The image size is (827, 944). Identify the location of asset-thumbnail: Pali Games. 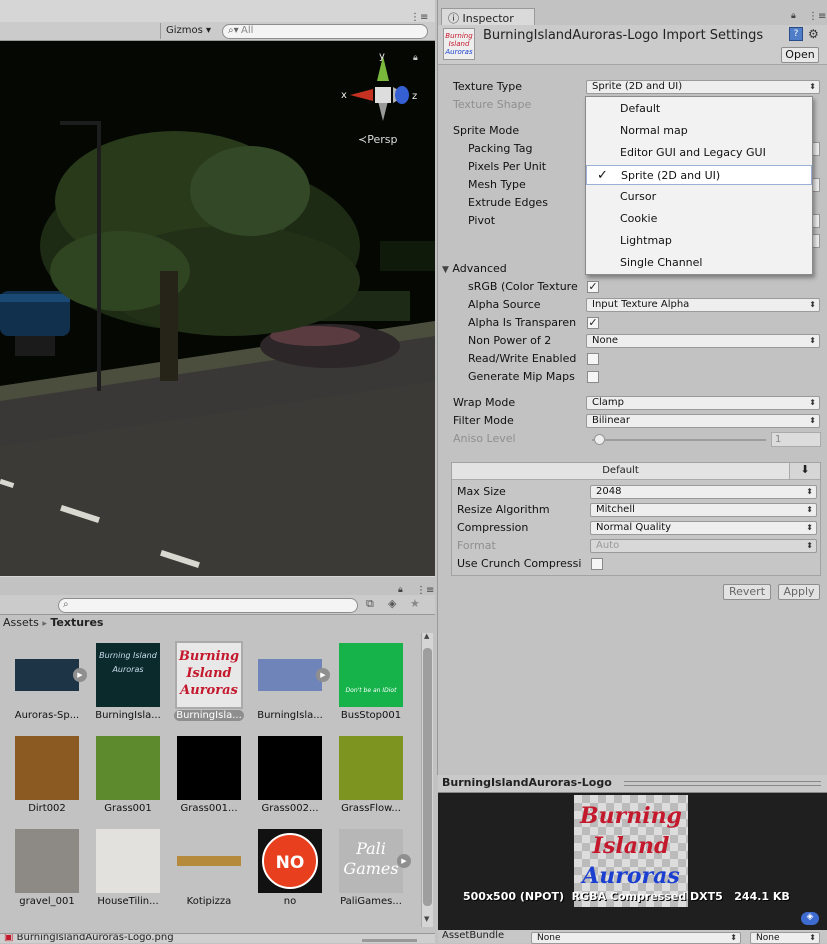
(371, 861).